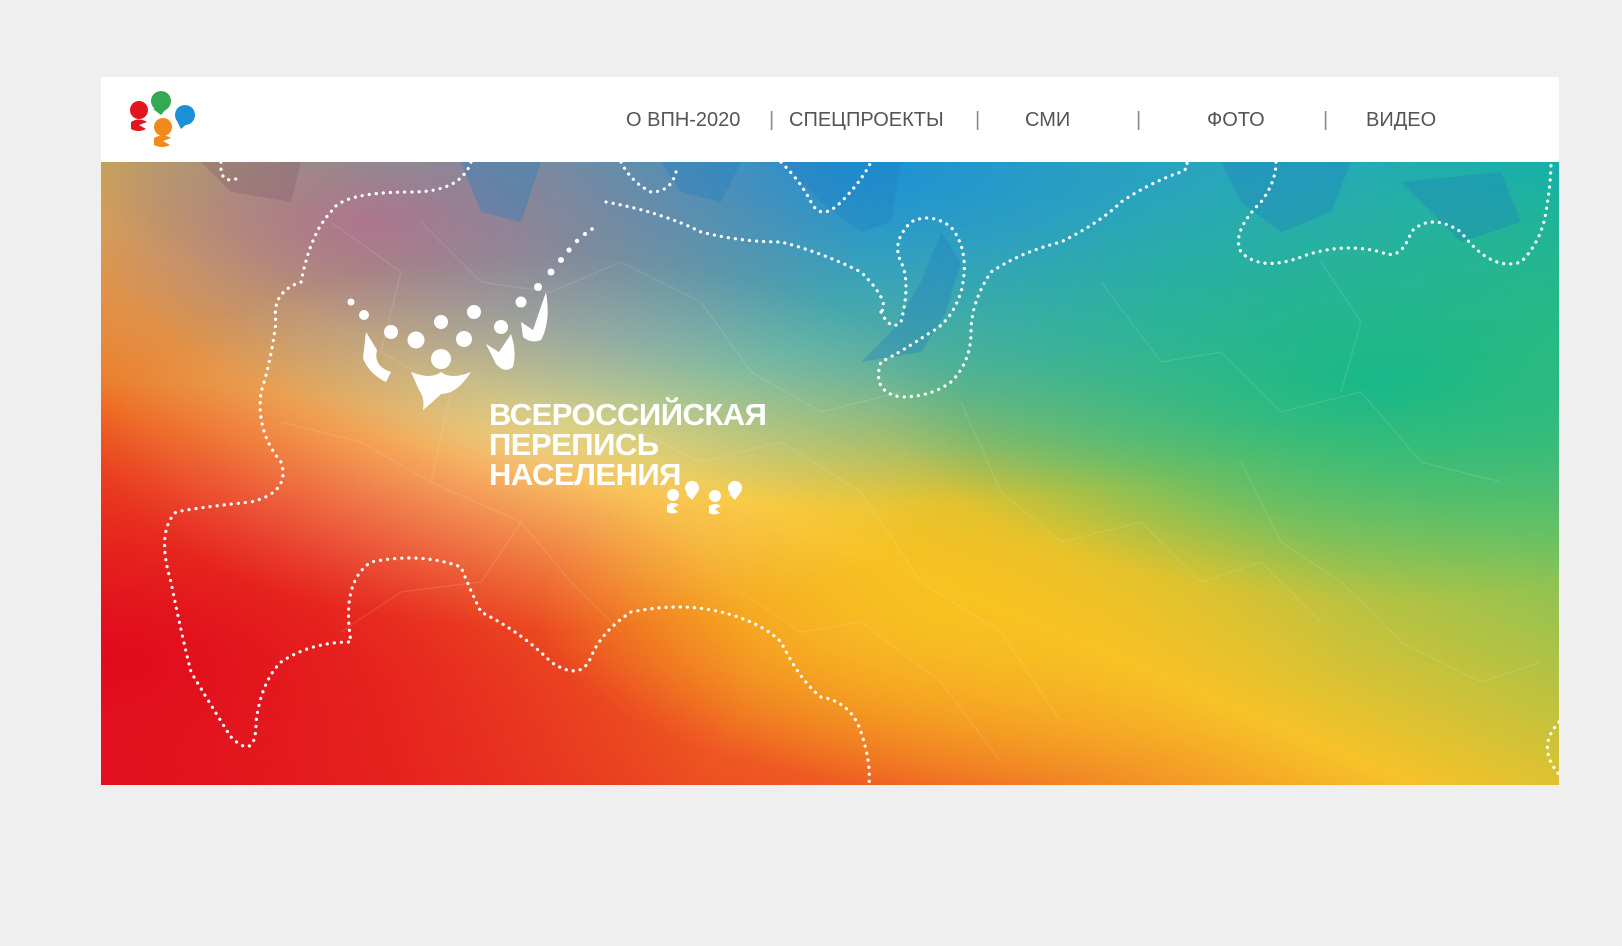 Image resolution: width=1622 pixels, height=946 pixels. I want to click on hero-title-line-3: НАСЕЛЕНИЯ, so click(585, 474).